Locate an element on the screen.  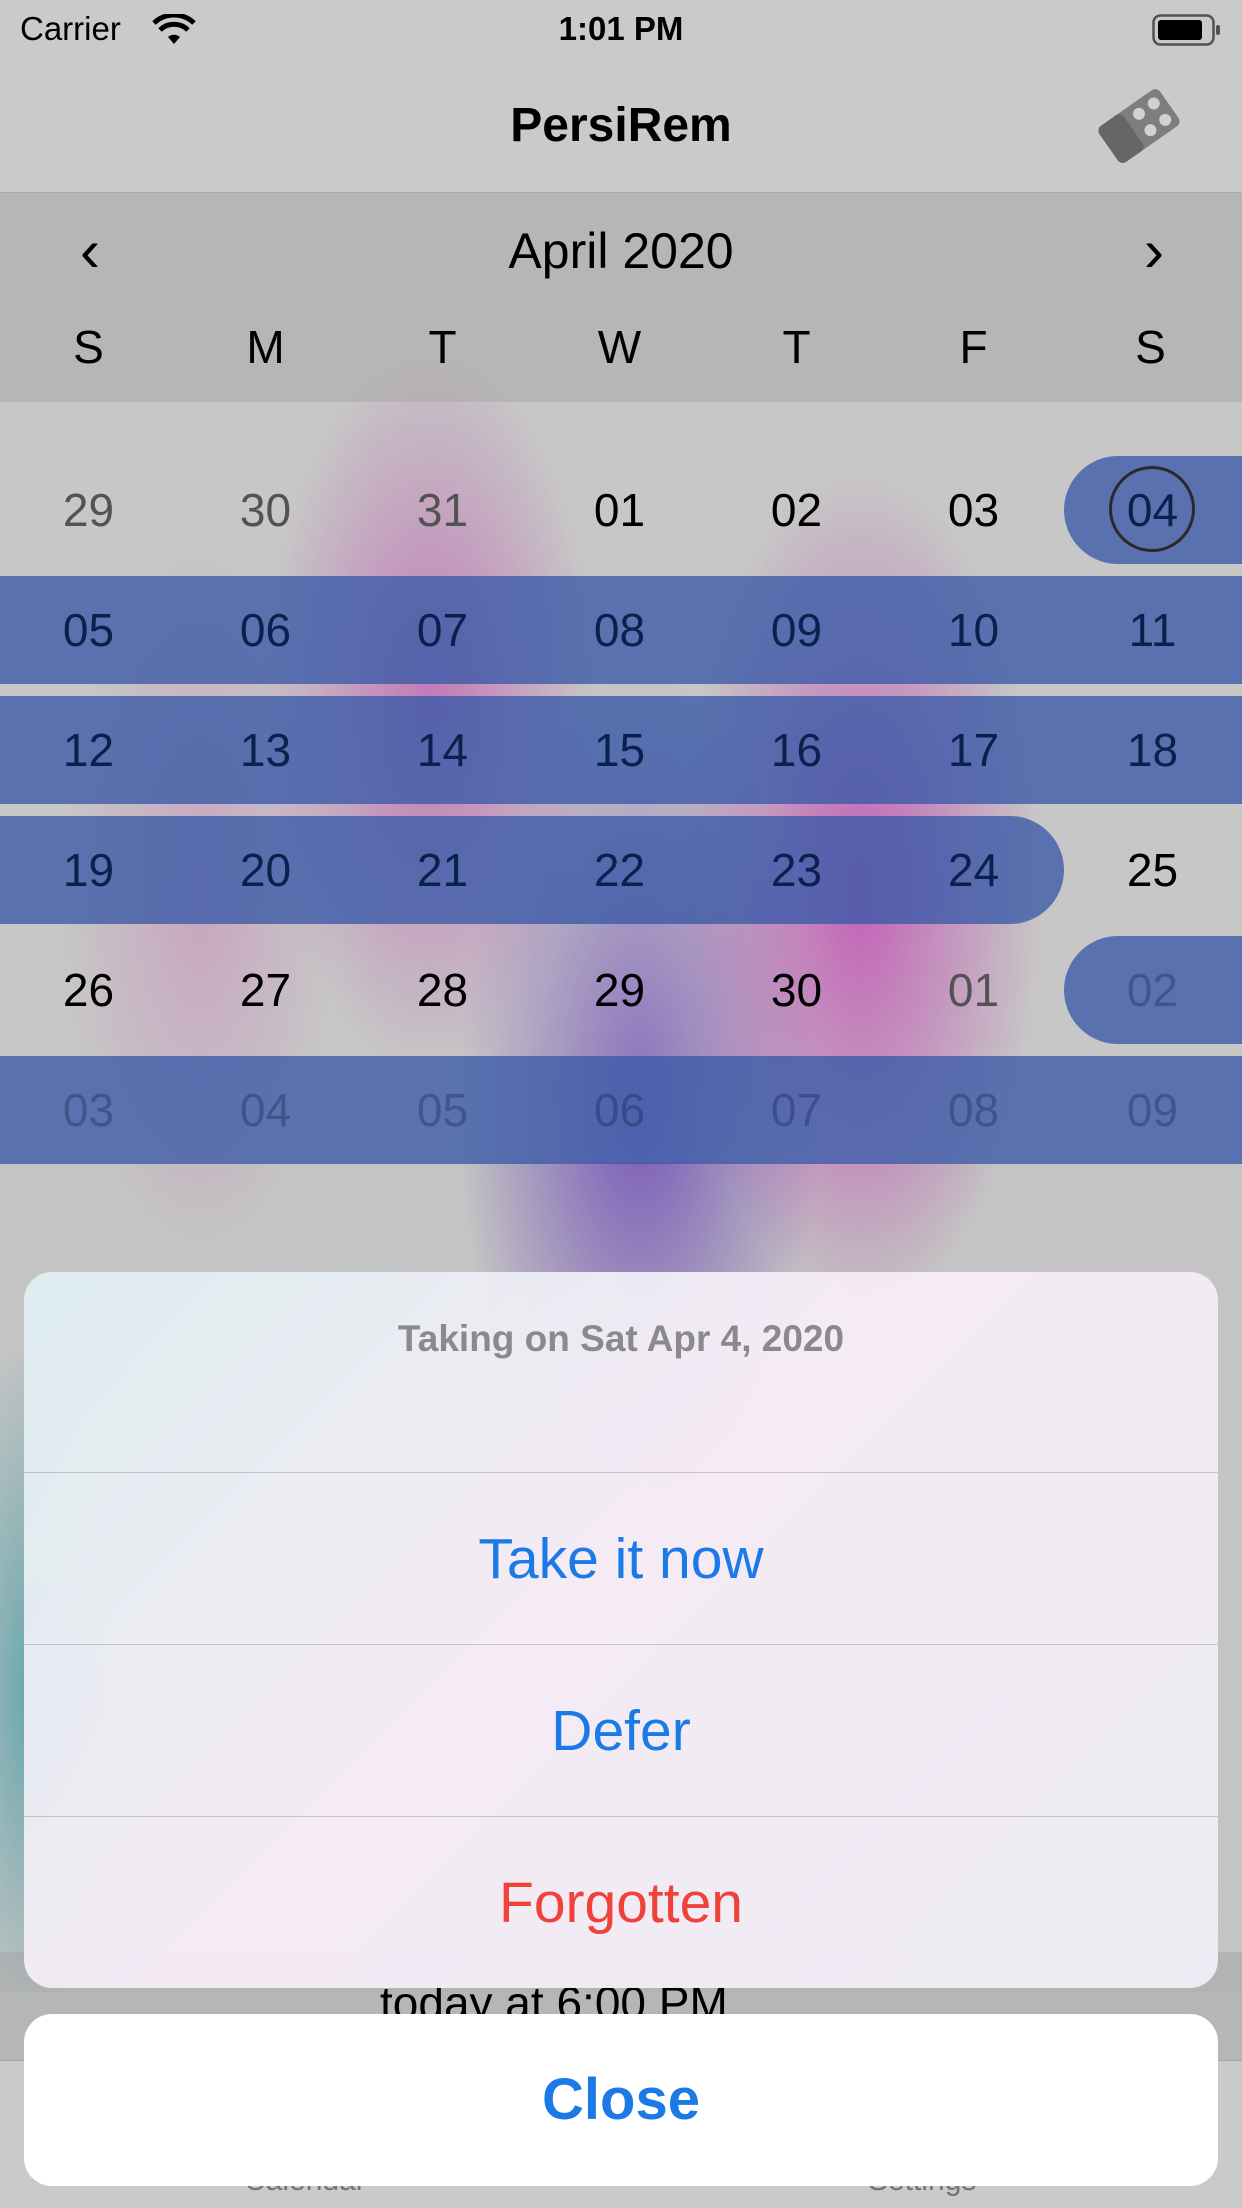
close-button: Close is located at coordinates (621, 2100).